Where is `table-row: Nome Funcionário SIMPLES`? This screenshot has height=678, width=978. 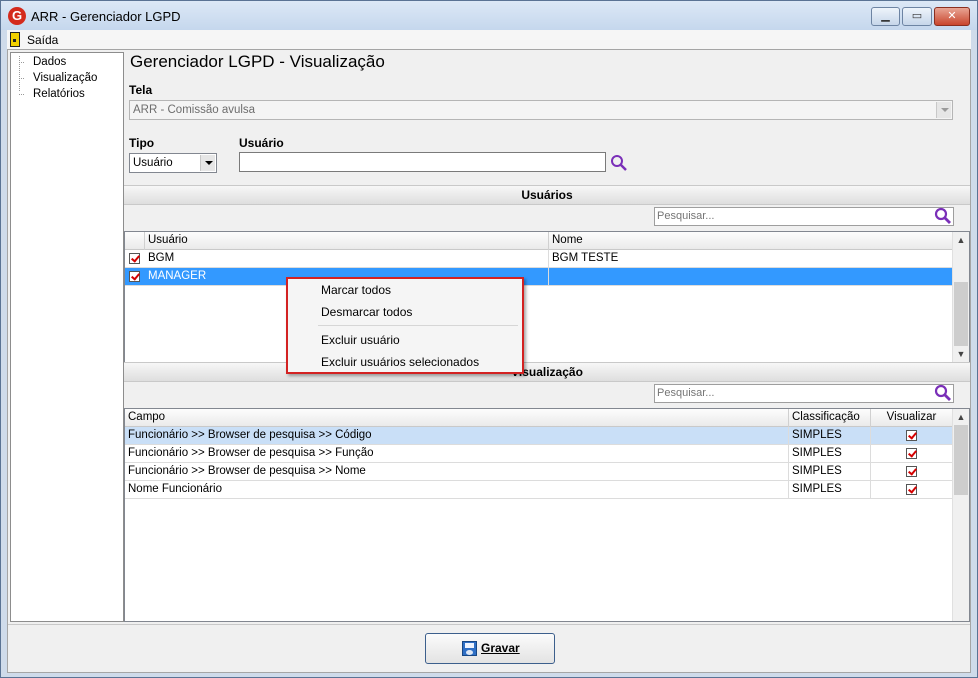
table-row: Nome Funcionário SIMPLES is located at coordinates (539, 490).